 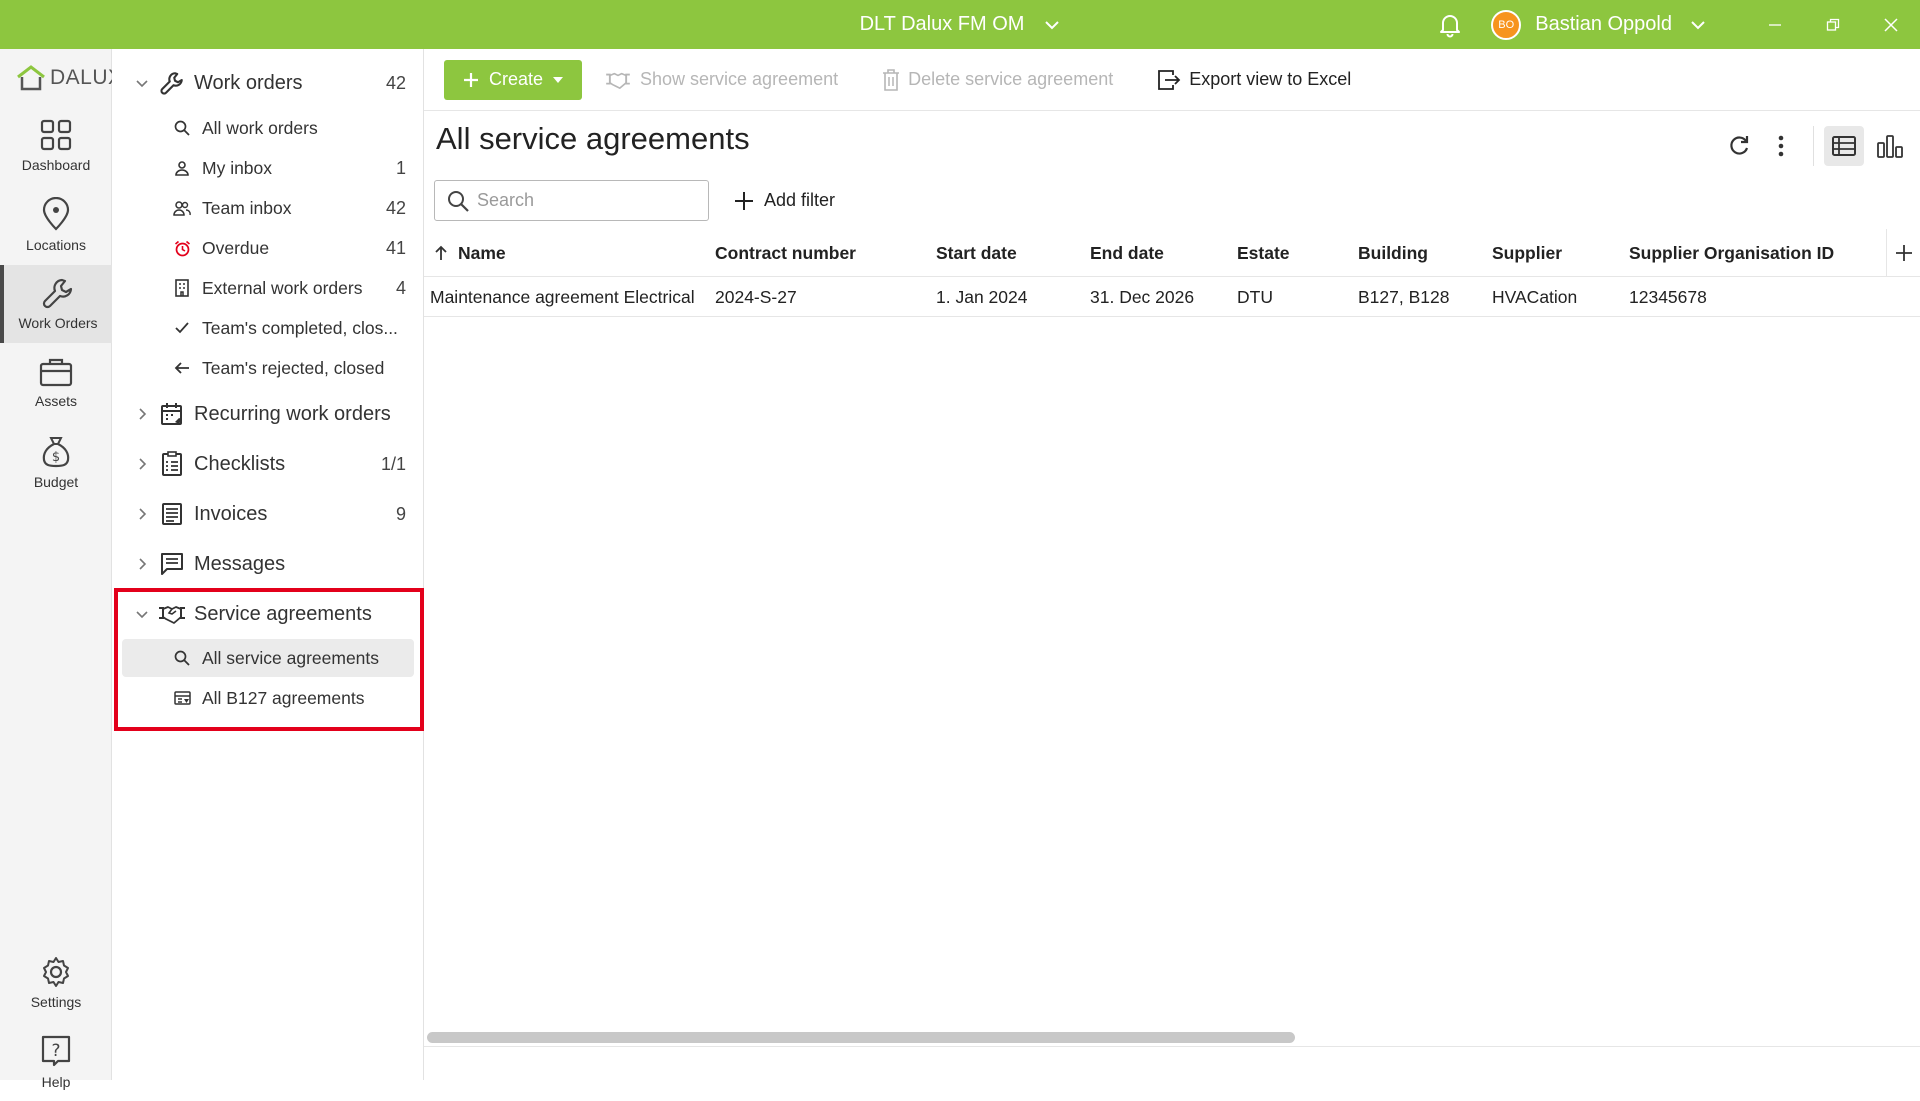 I want to click on column-label: Name, so click(x=482, y=252).